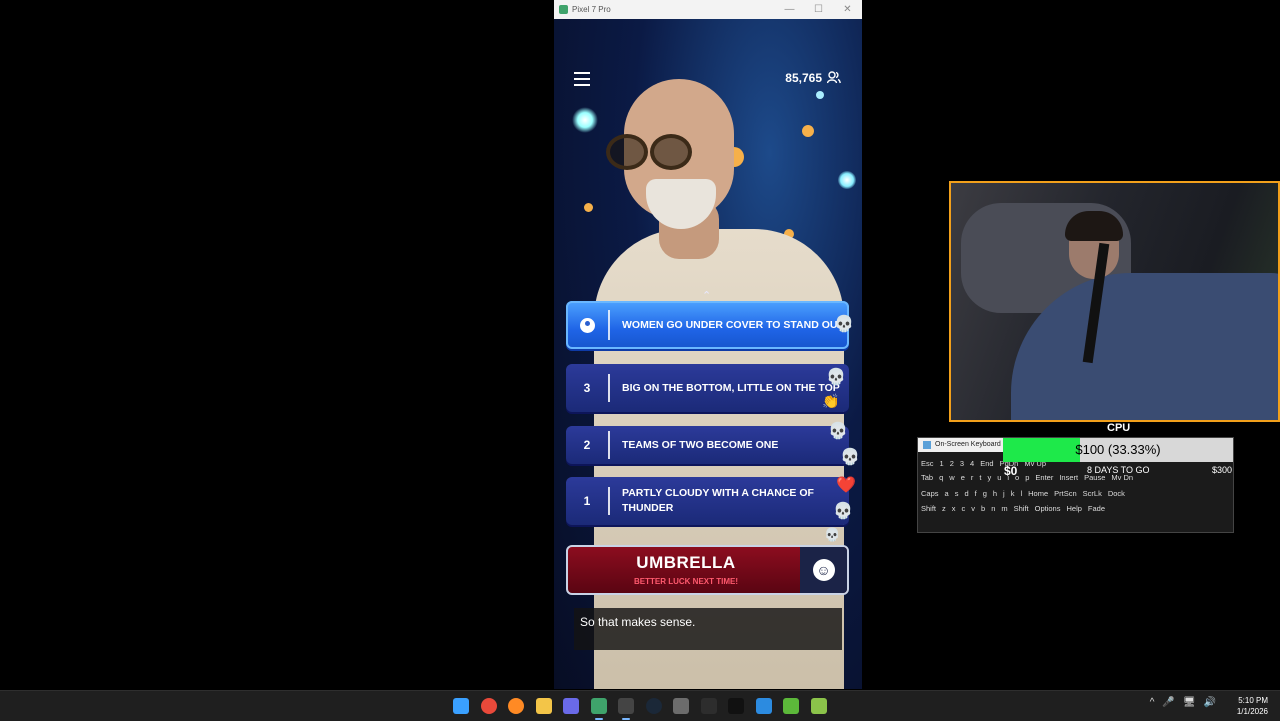 This screenshot has height=721, width=1280. Describe the element at coordinates (681, 706) in the screenshot. I see `calculator-icon` at that location.